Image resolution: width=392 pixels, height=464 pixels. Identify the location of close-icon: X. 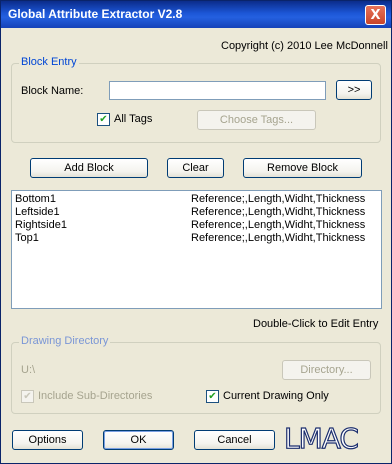
(375, 15).